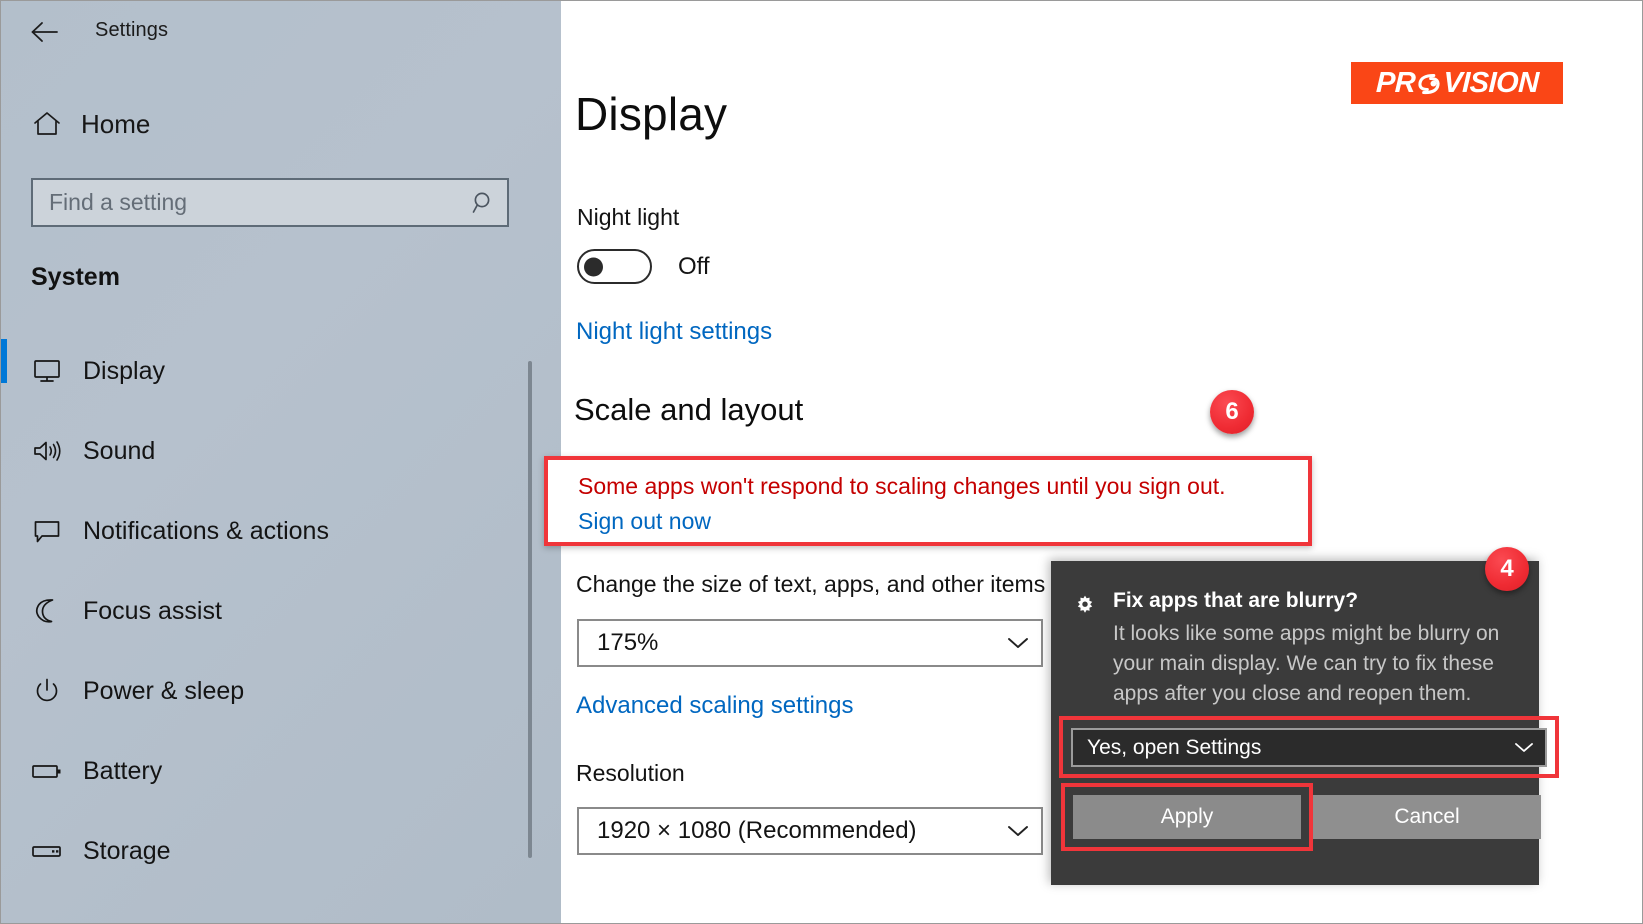 This screenshot has width=1643, height=924. I want to click on resolution-value: 1920 × 1080 (Recommended), so click(757, 830).